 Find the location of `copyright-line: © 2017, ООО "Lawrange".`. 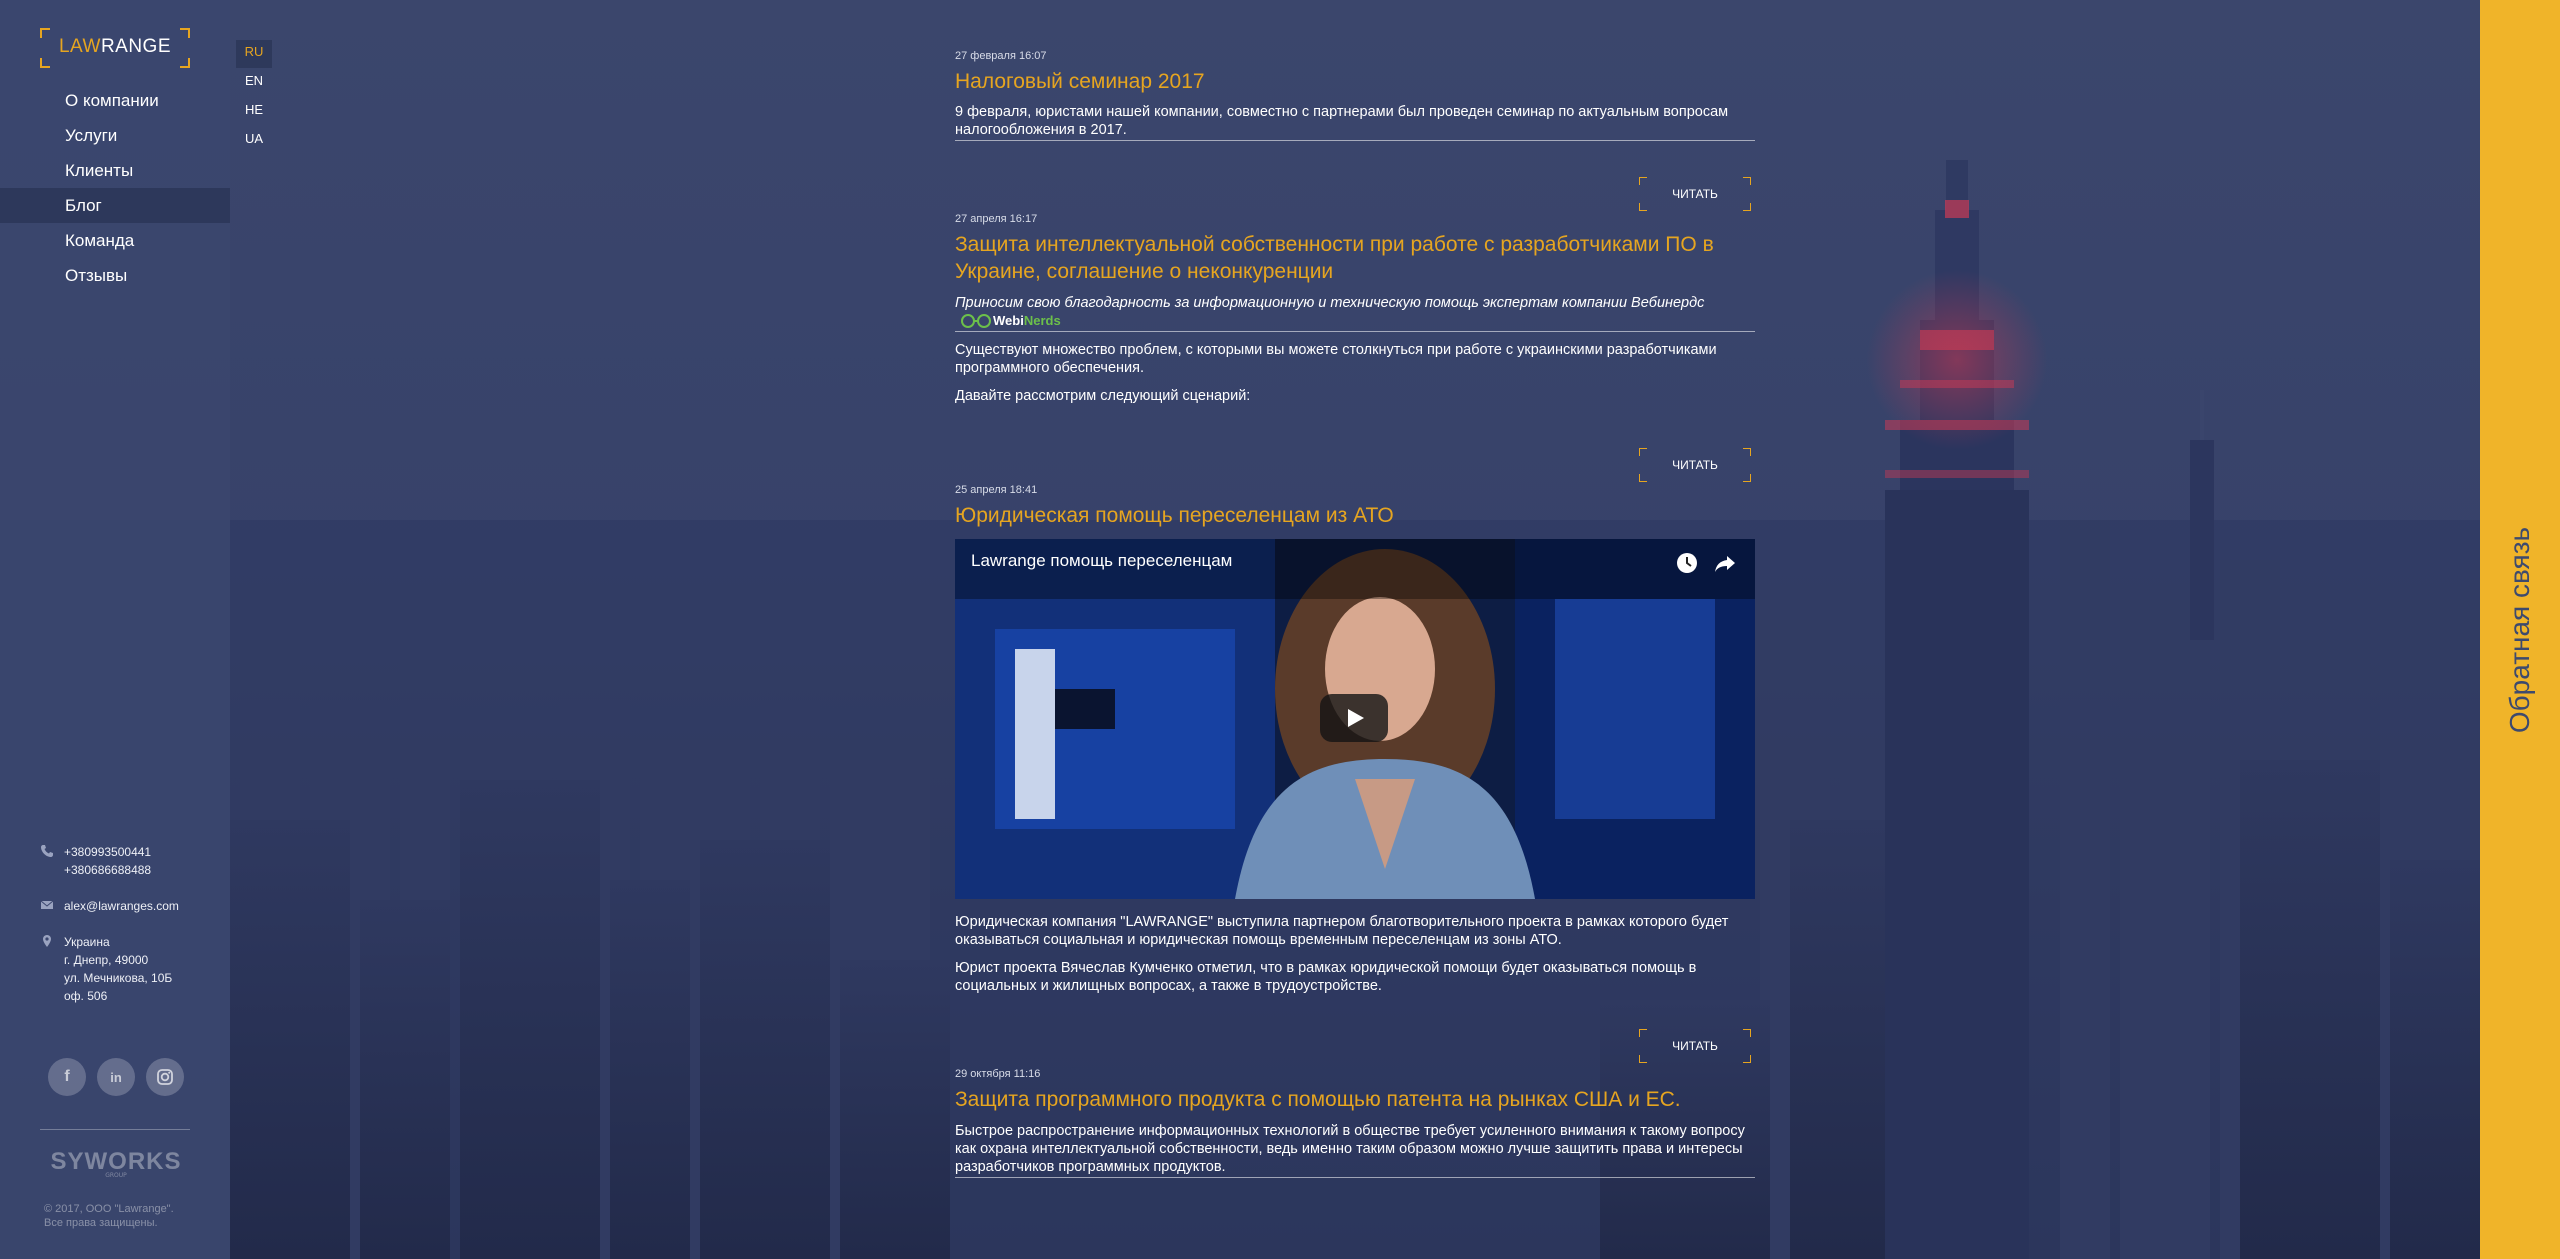

copyright-line: © 2017, ООО "Lawrange". is located at coordinates (109, 1209).